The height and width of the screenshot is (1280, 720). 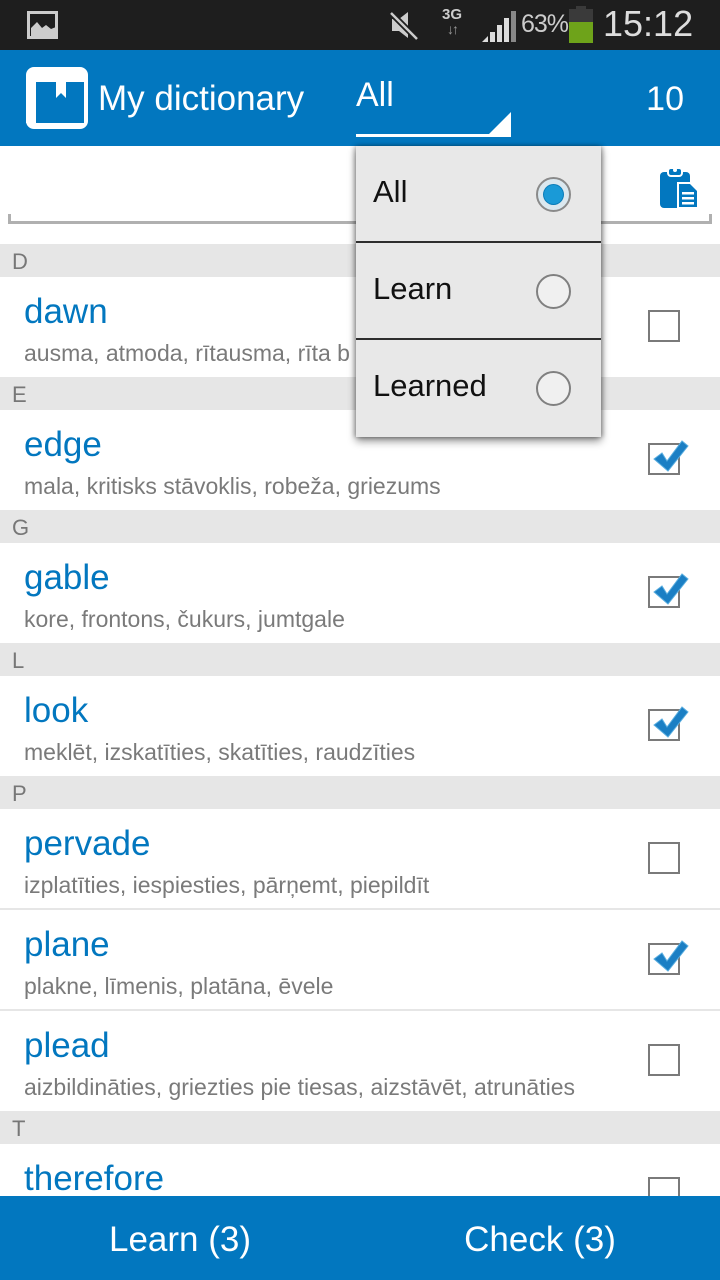 What do you see at coordinates (413, 288) in the screenshot?
I see `filter-option-label: Learn` at bounding box center [413, 288].